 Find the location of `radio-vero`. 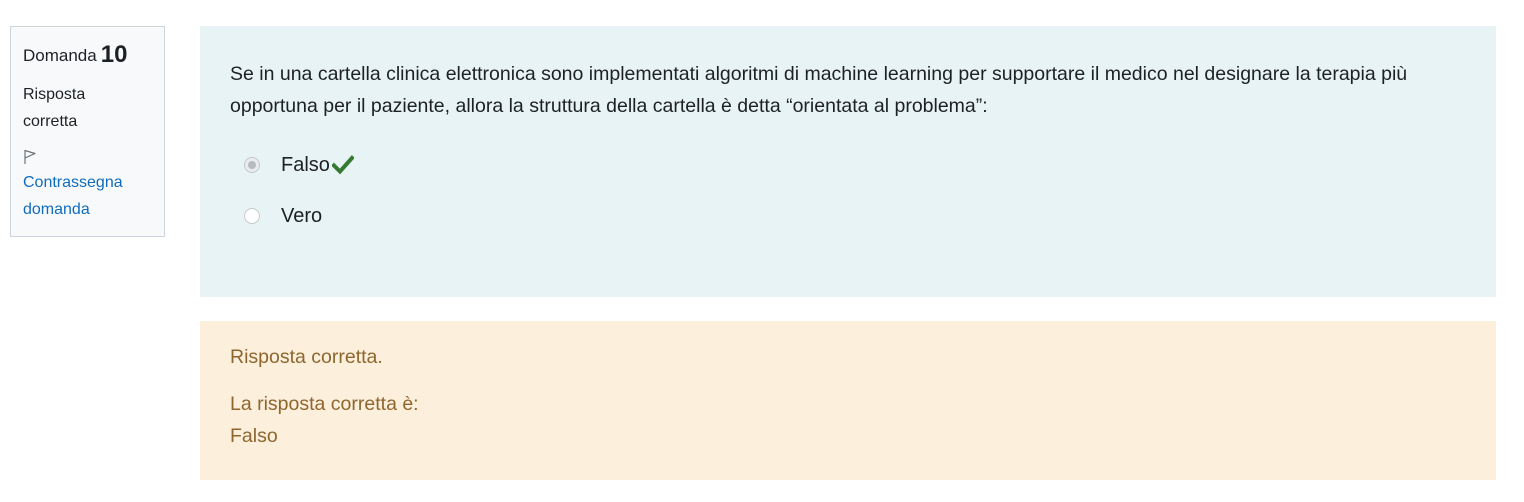

radio-vero is located at coordinates (252, 216).